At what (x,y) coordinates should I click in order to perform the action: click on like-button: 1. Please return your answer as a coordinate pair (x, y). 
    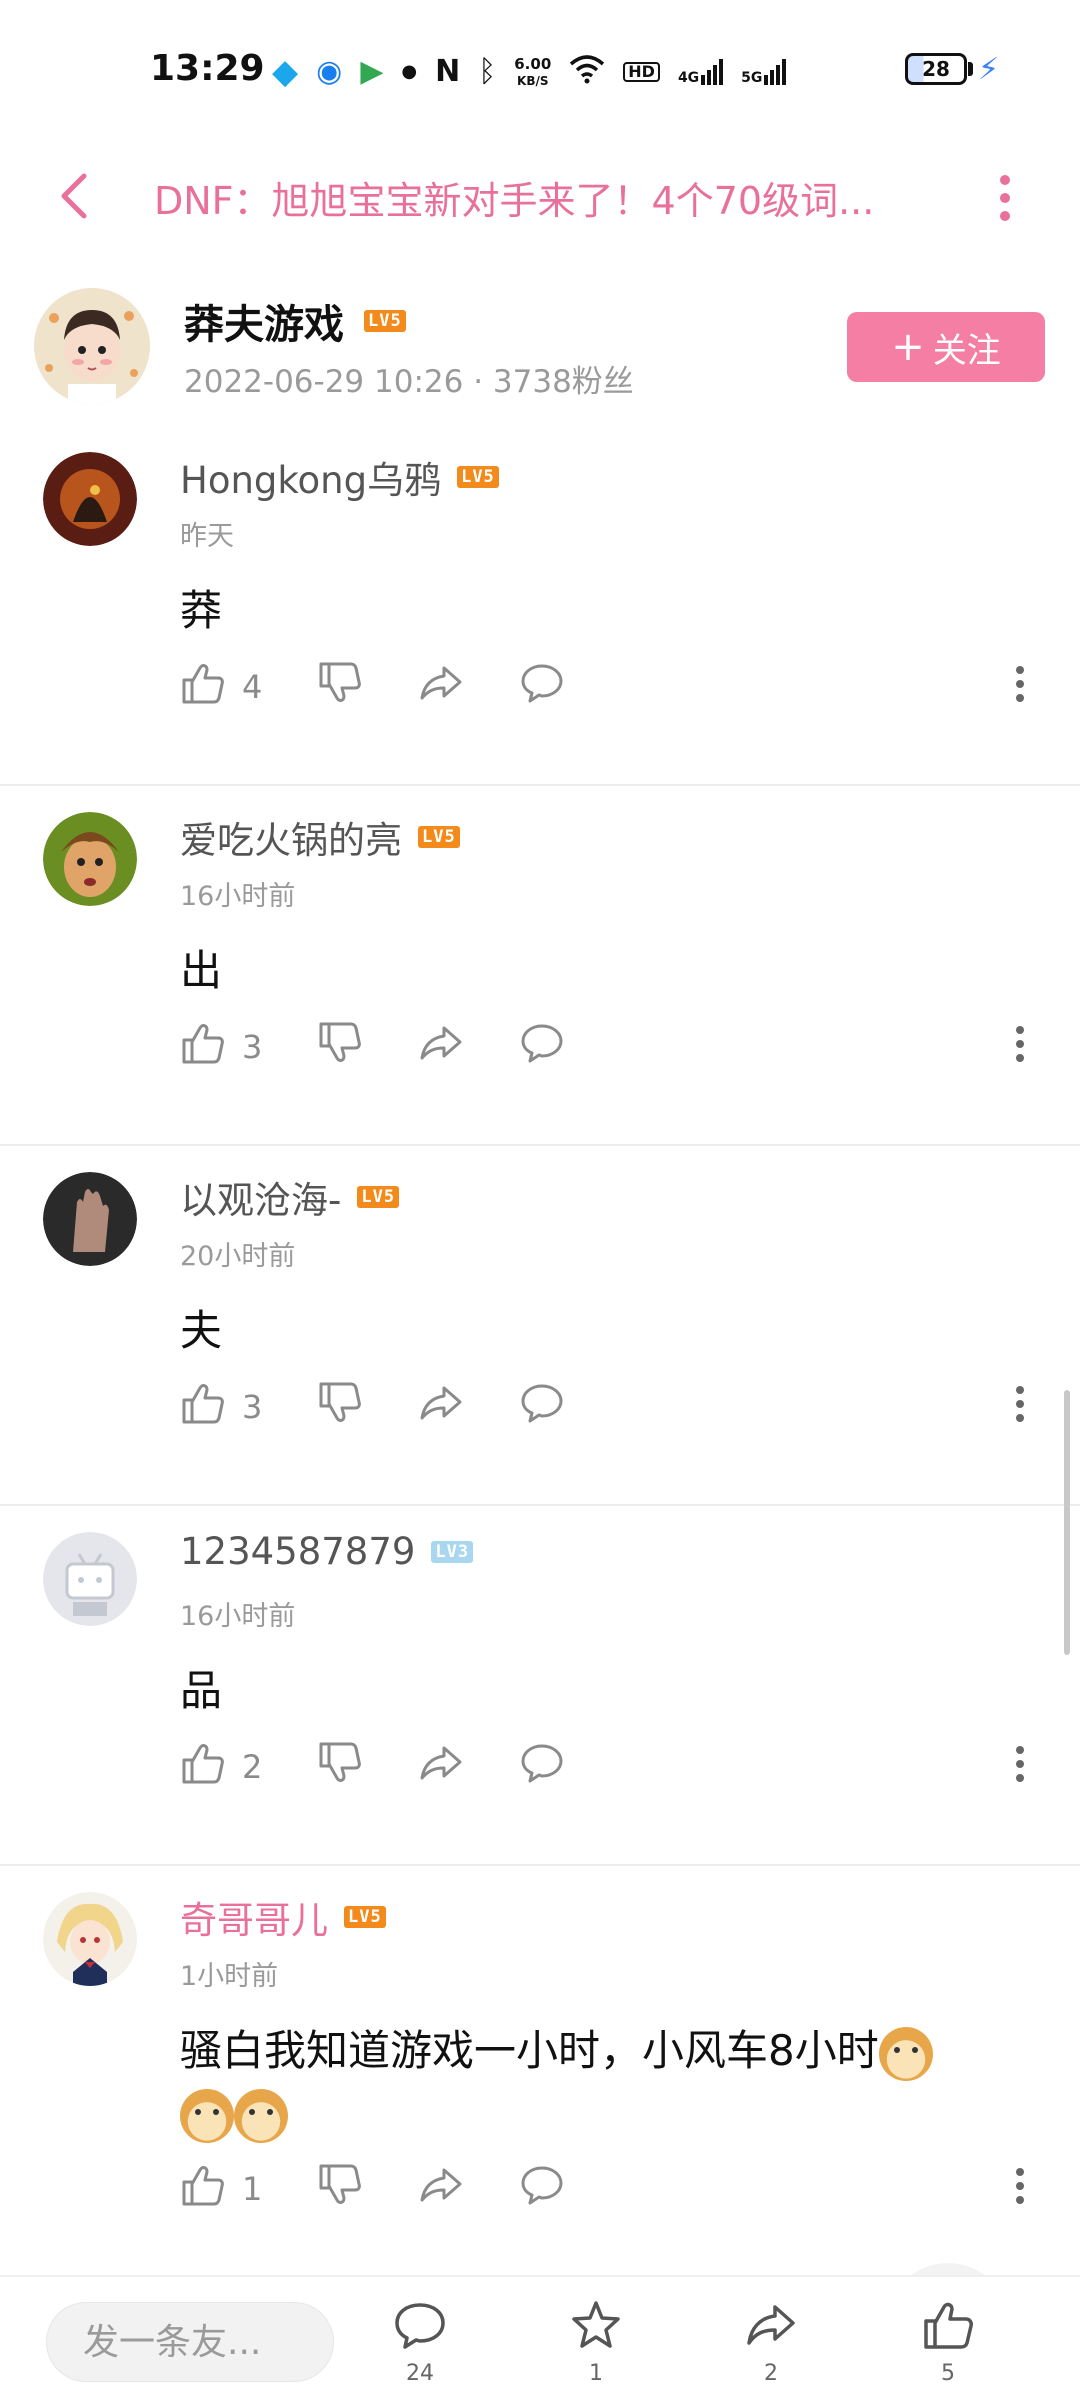
    Looking at the image, I should click on (221, 2189).